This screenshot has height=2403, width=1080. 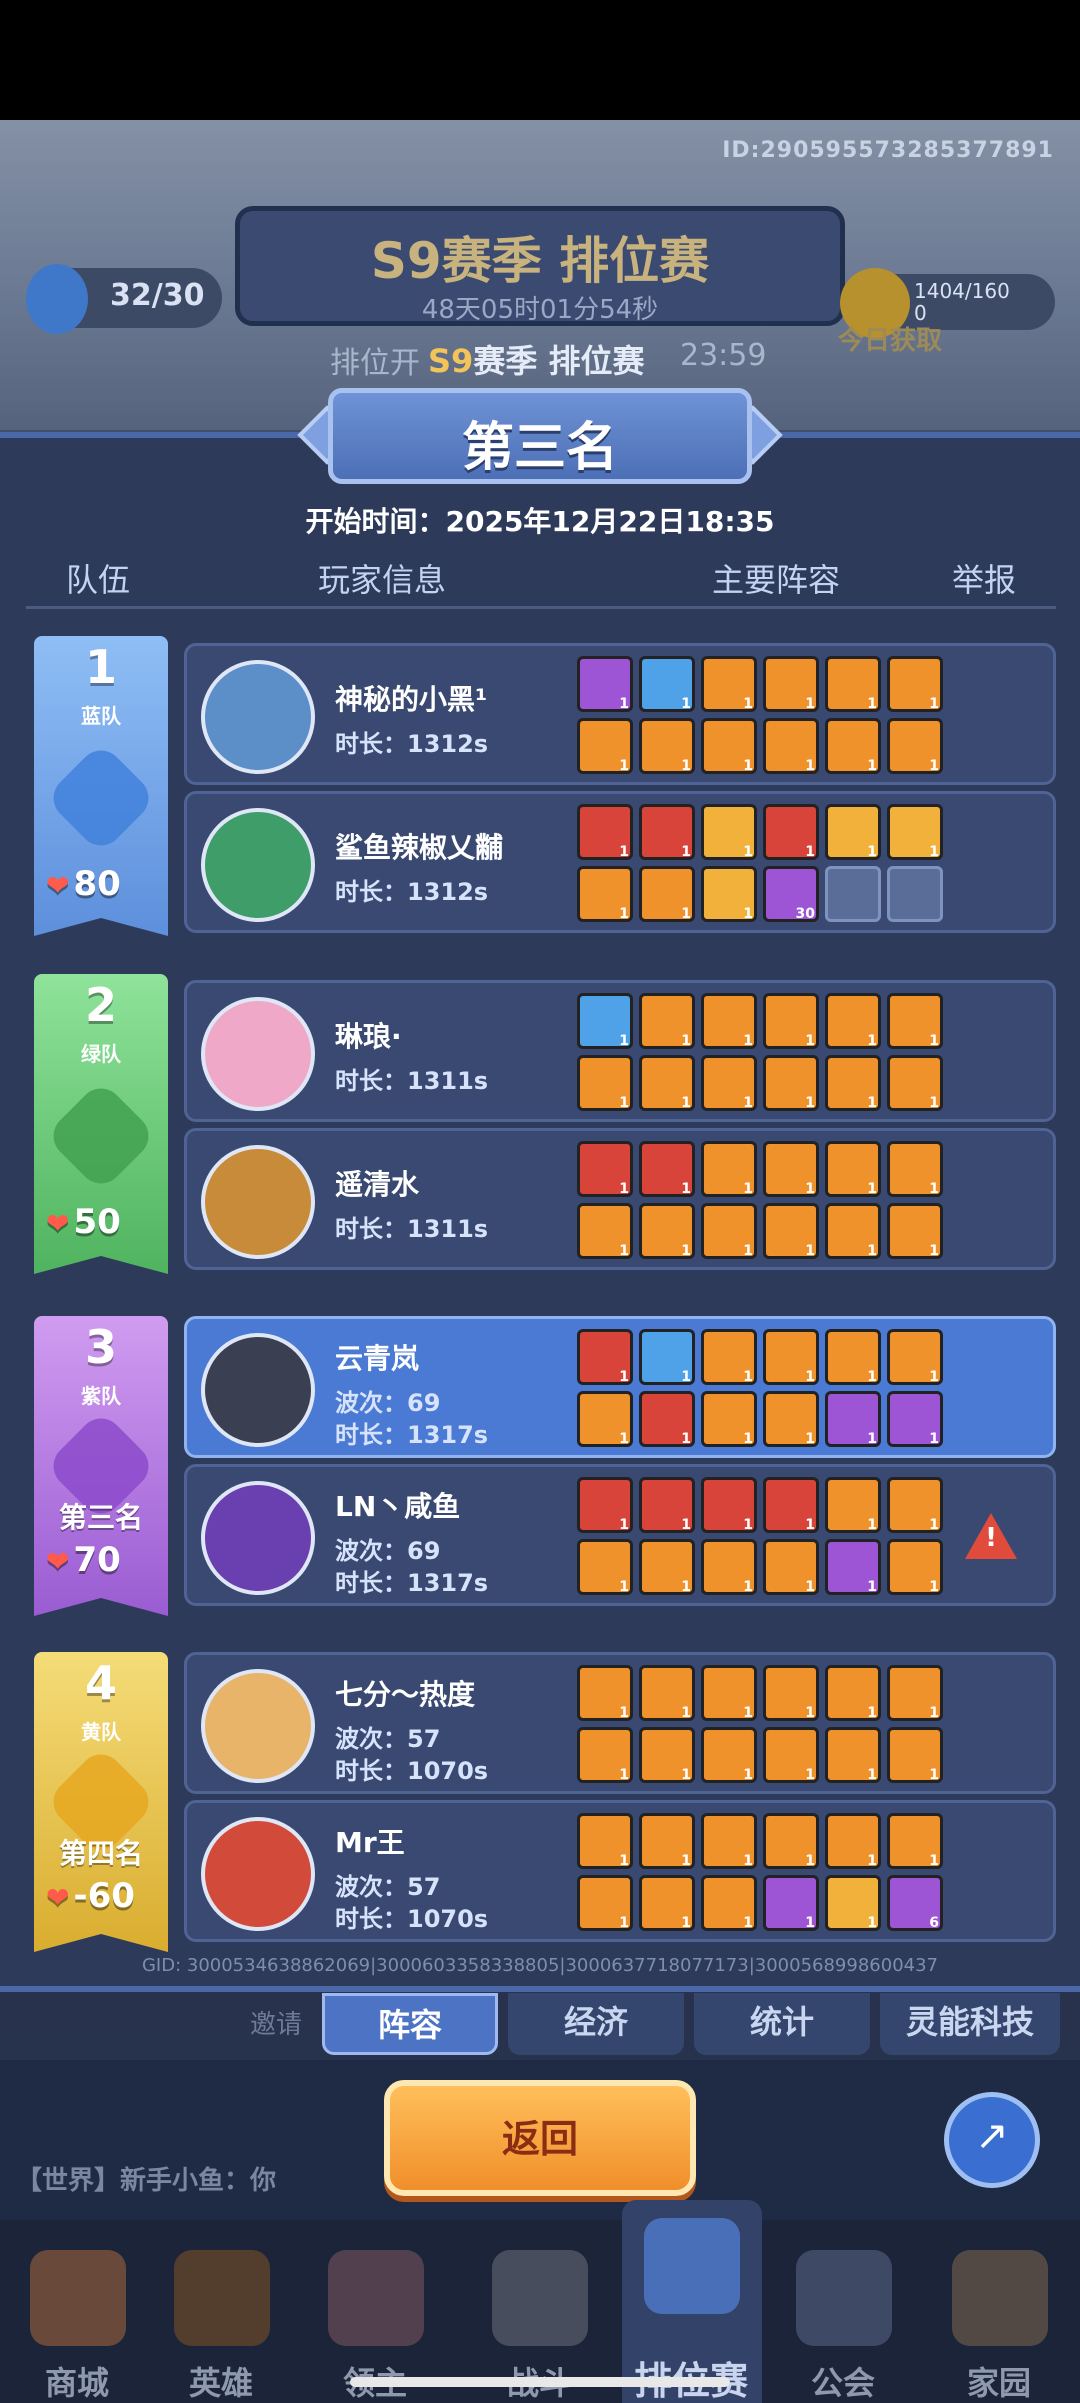 I want to click on report-warning-icon: !, so click(x=991, y=1536).